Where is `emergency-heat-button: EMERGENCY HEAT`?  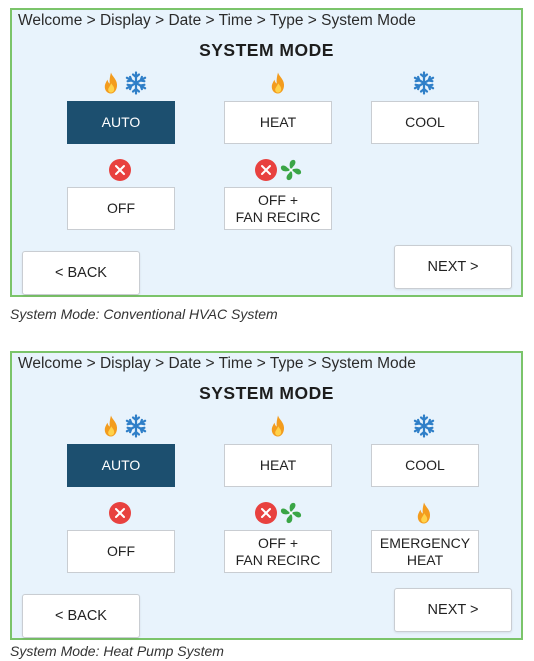
emergency-heat-button: EMERGENCY HEAT is located at coordinates (425, 551).